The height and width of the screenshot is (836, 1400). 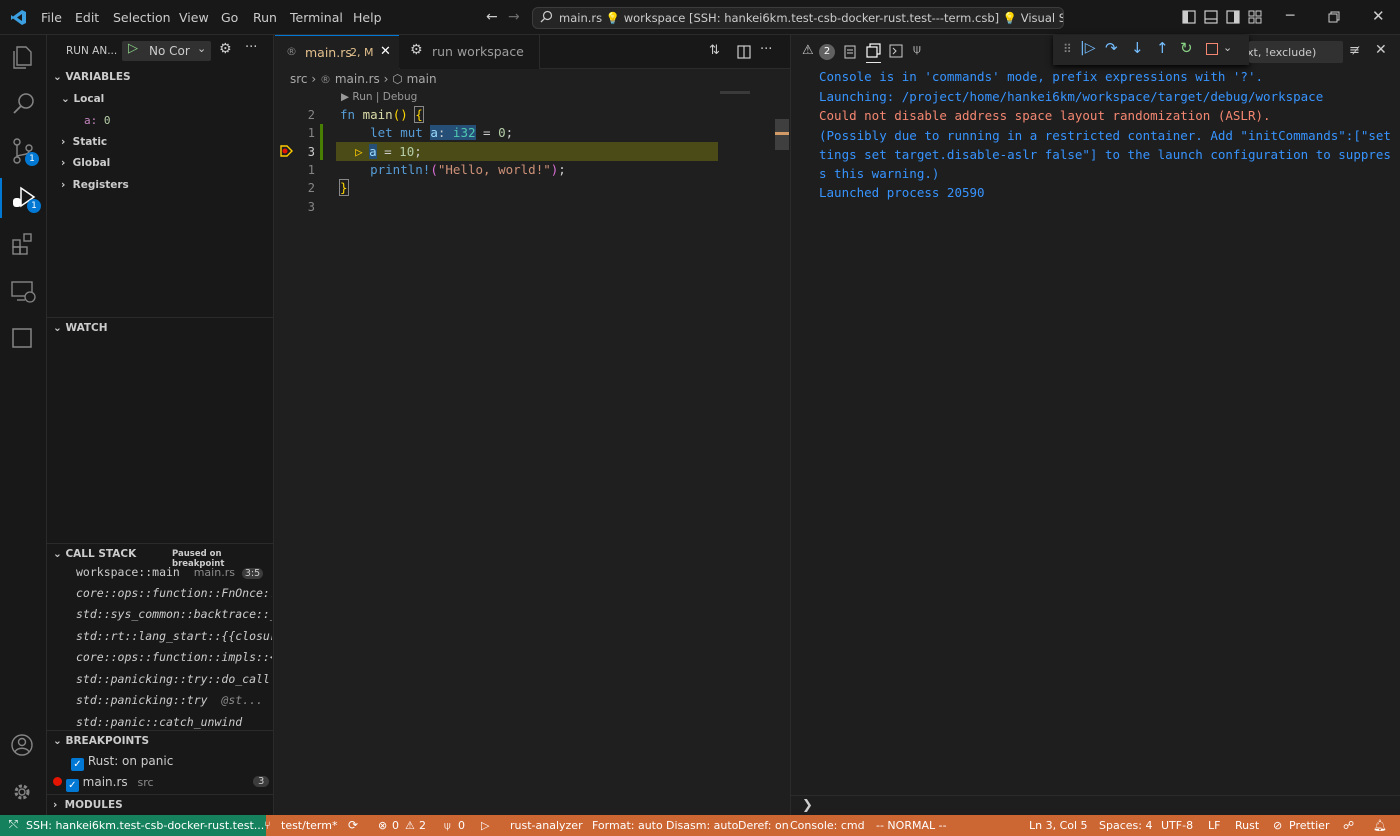 What do you see at coordinates (461, 825) in the screenshot?
I see `ports-count: 0` at bounding box center [461, 825].